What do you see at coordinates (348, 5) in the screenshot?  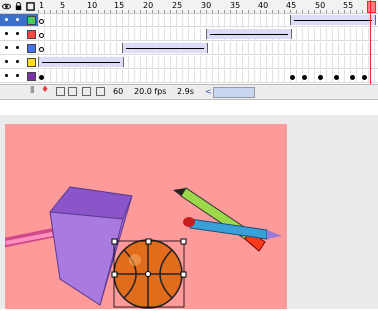 I see `frame-number: 55` at bounding box center [348, 5].